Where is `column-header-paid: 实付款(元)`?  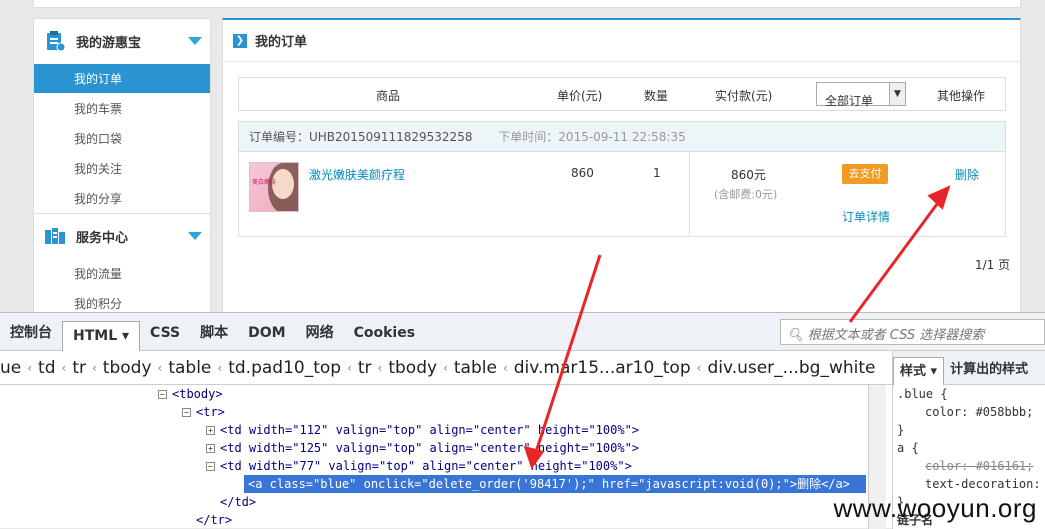
column-header-paid: 实付款(元) is located at coordinates (744, 96).